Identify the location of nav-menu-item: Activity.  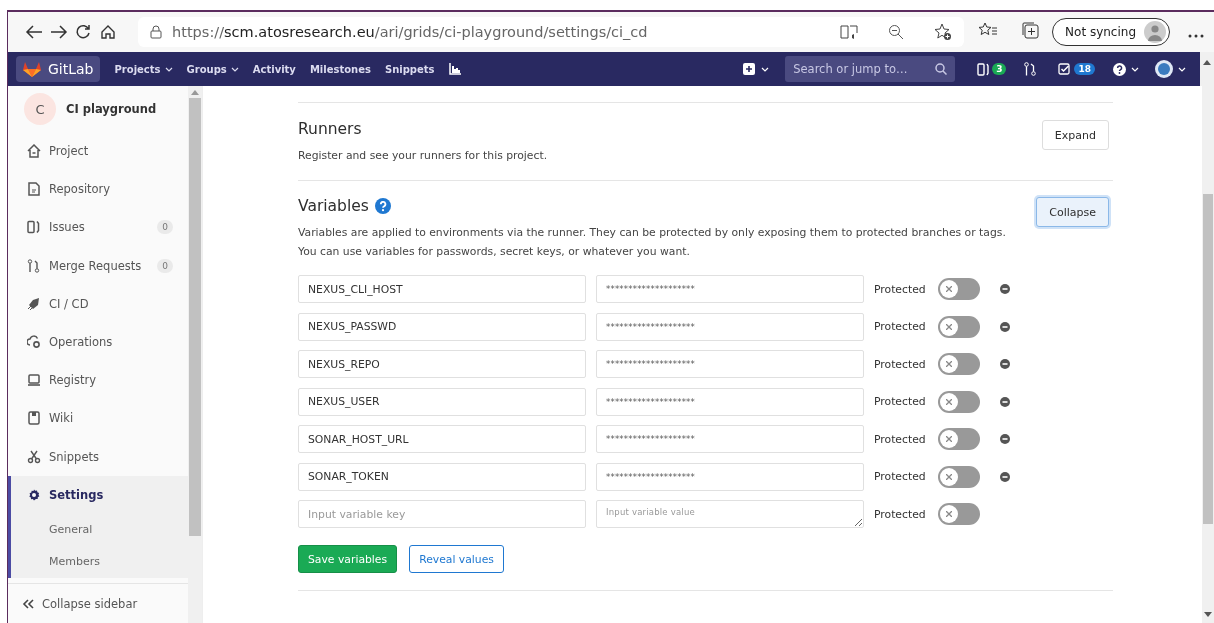
(274, 69).